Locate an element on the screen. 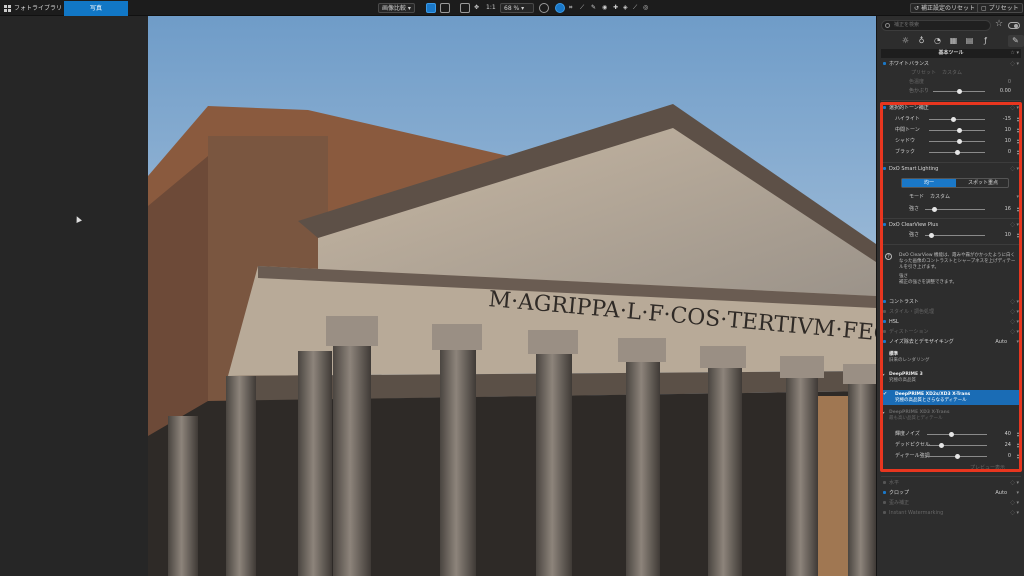  watermark-header: Instant Watermarking ◌ ▾ is located at coordinates (952, 513).